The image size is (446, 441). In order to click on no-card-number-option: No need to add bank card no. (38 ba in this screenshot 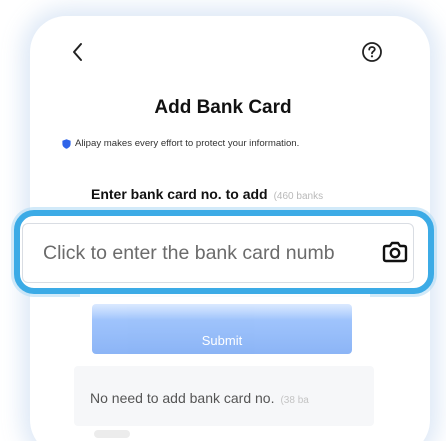, I will do `click(224, 396)`.